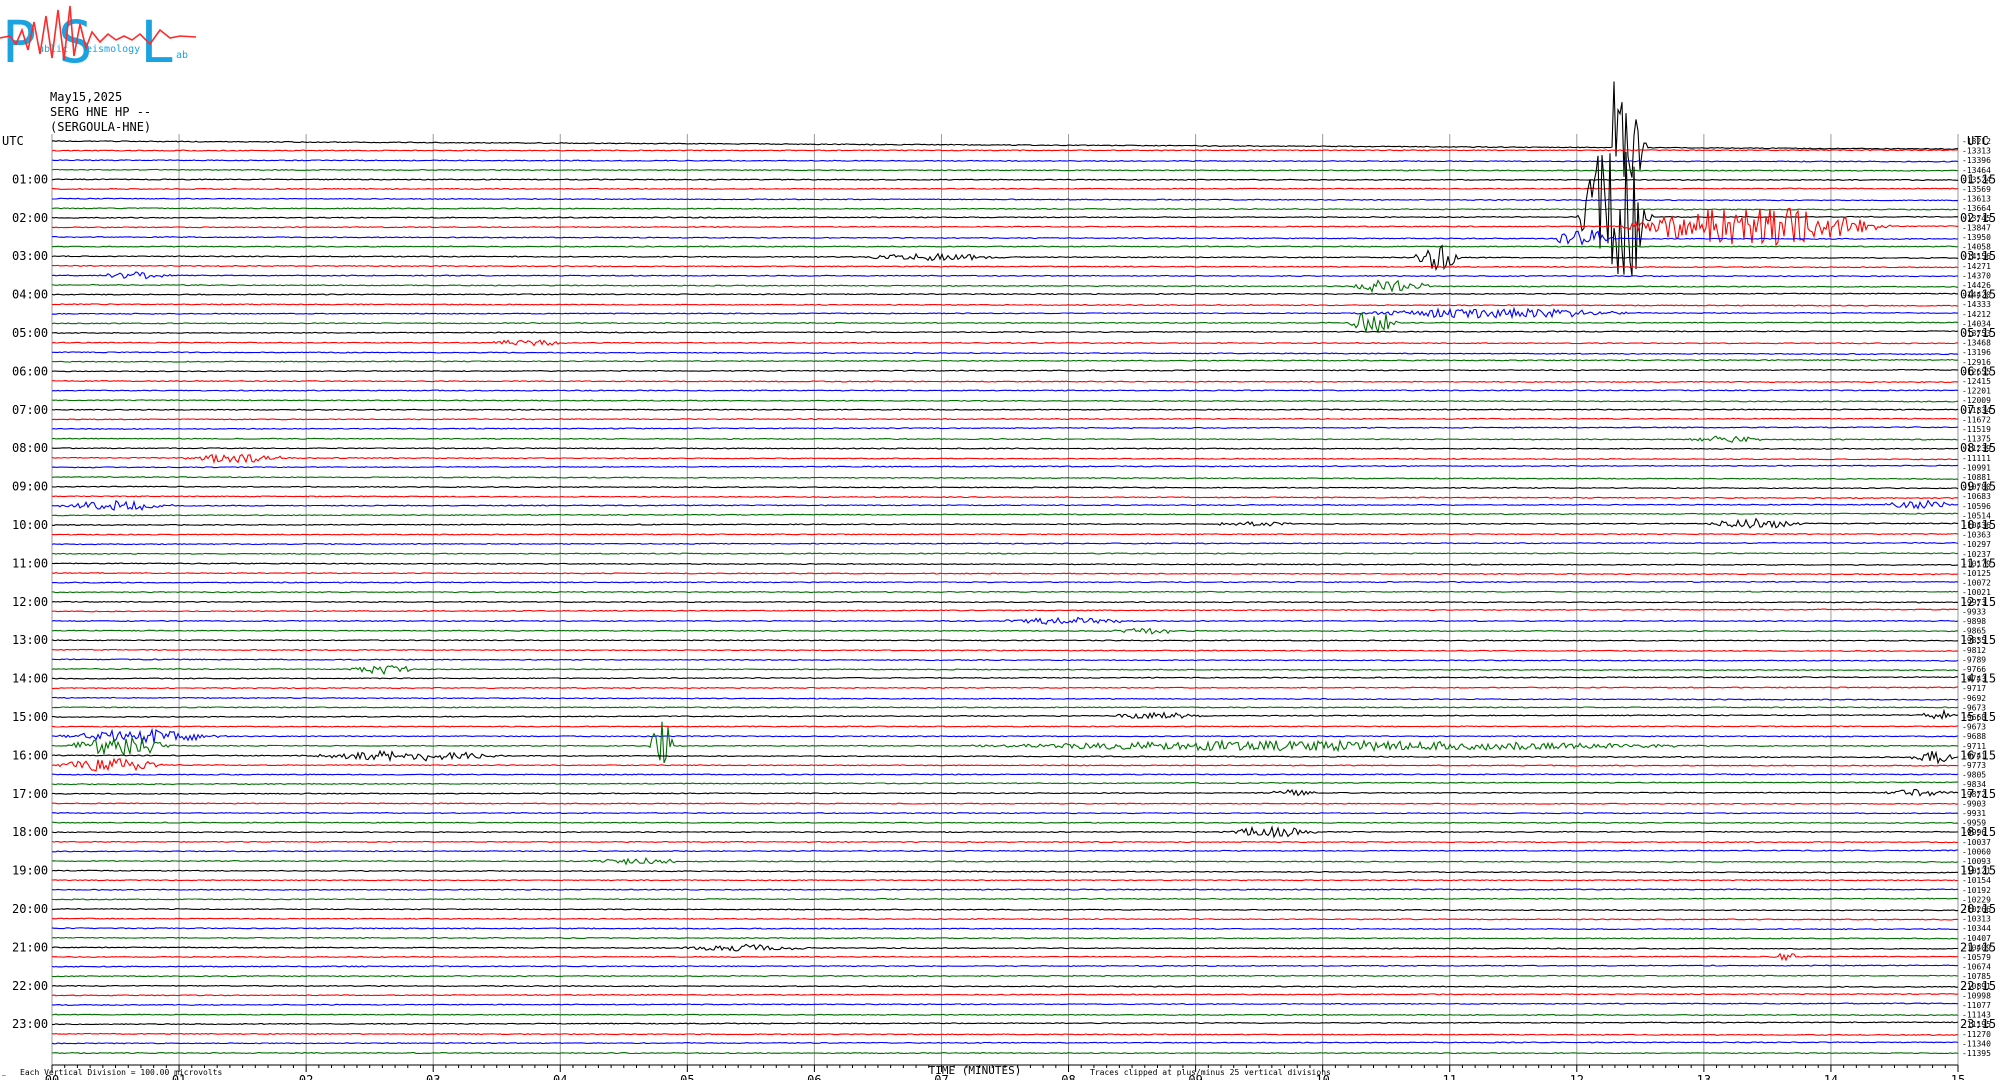  I want to click on right-hour-label: 18:15, so click(1978, 832).